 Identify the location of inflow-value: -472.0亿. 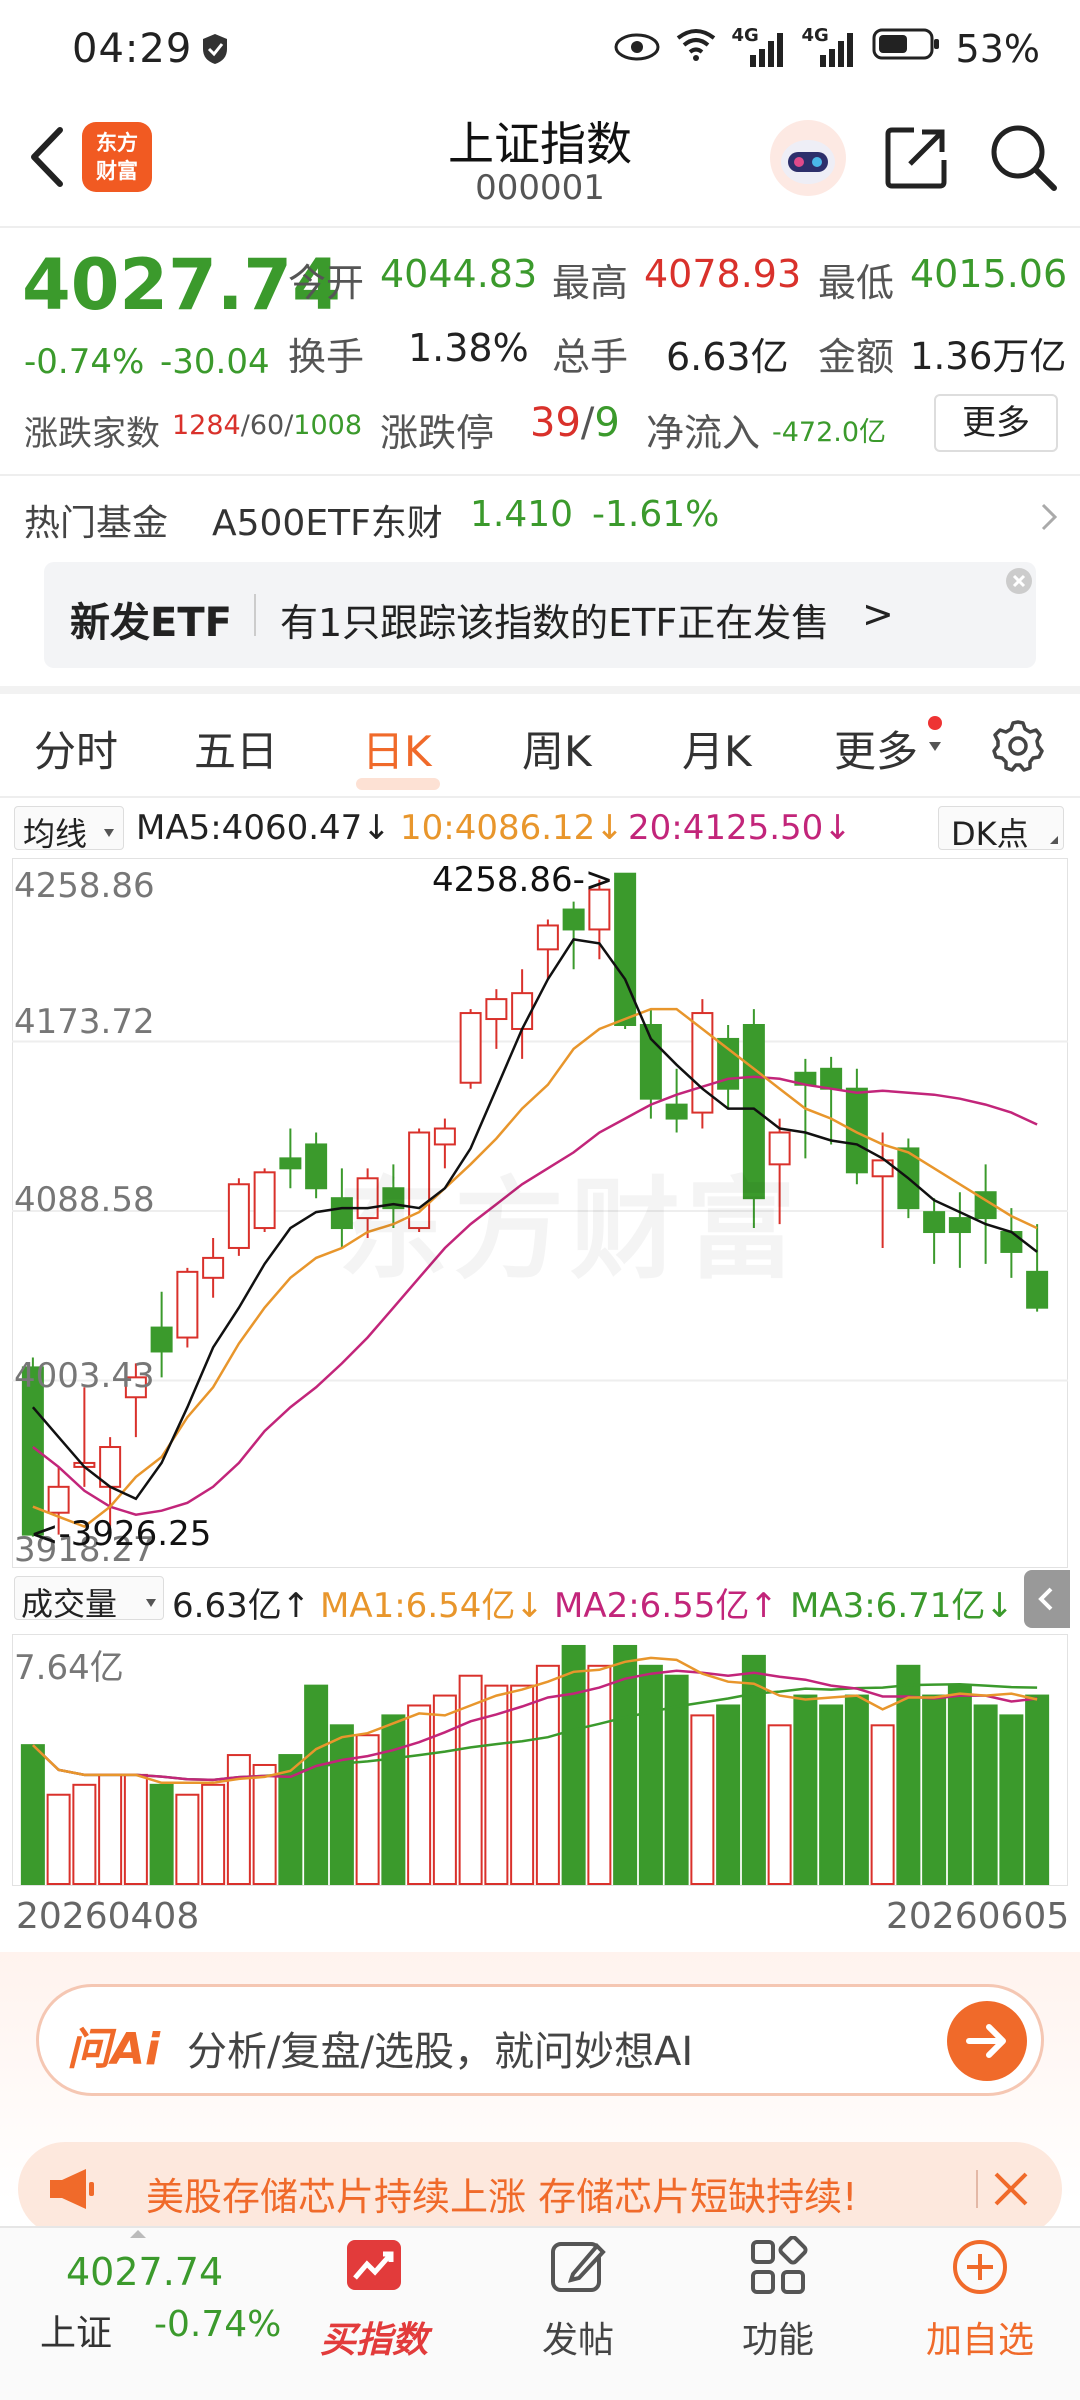
(829, 432).